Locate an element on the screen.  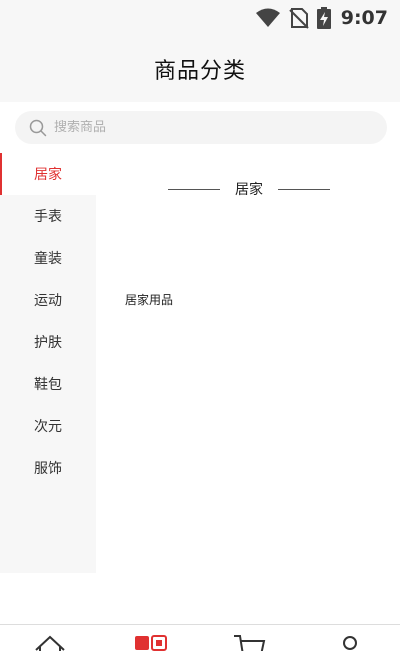
search-icon is located at coordinates (38, 128).